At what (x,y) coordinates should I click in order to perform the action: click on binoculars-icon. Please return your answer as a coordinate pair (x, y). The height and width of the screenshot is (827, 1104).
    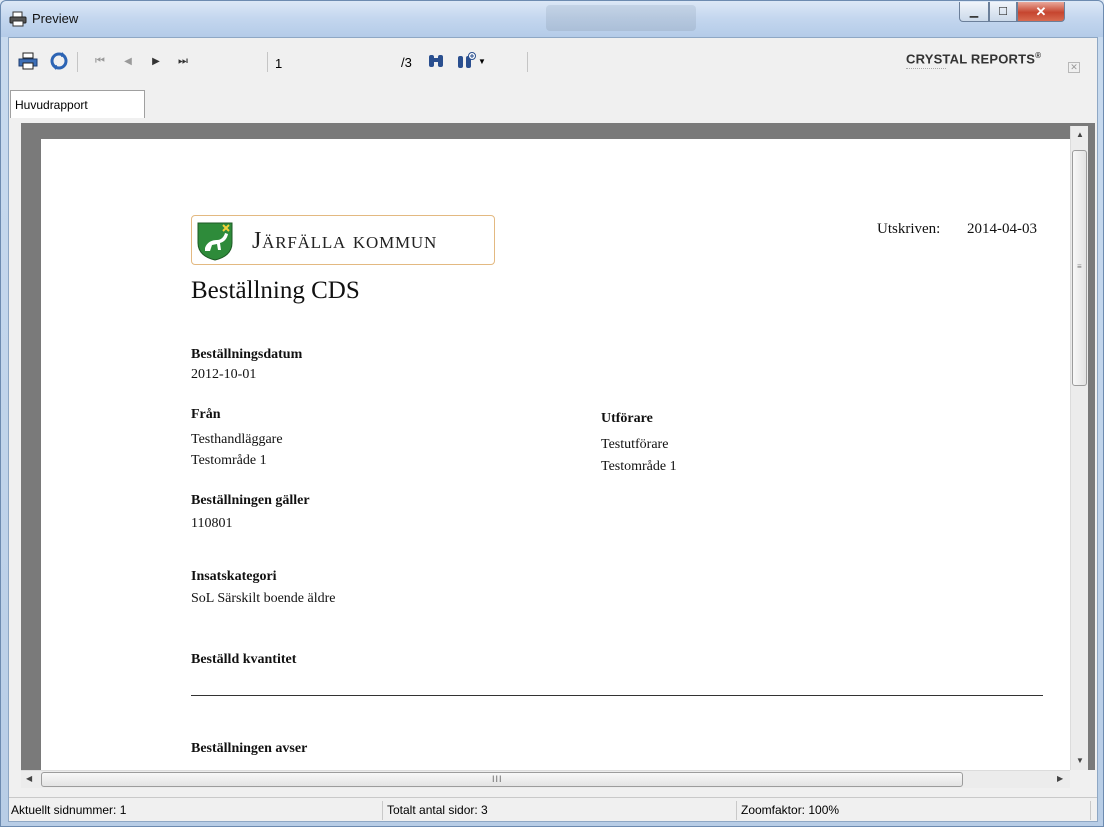
    Looking at the image, I should click on (436, 61).